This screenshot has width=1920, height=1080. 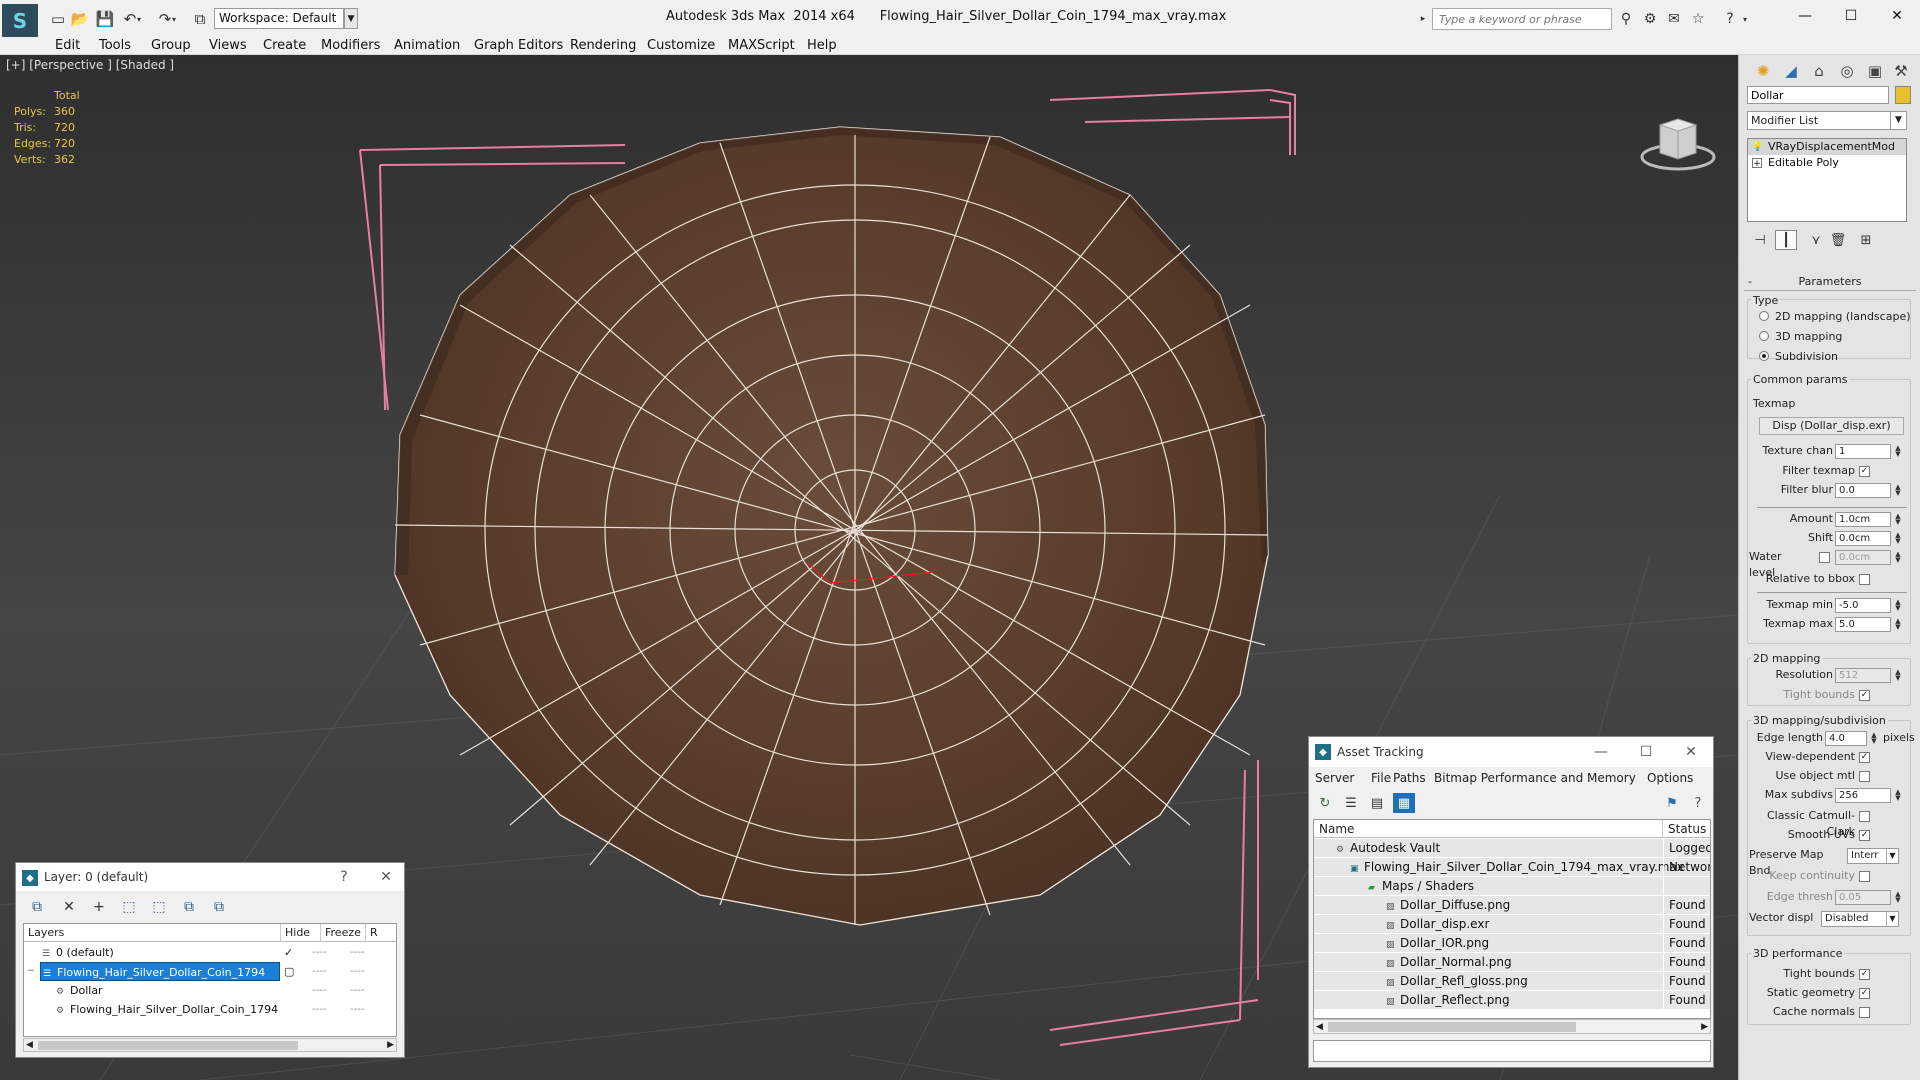 What do you see at coordinates (1798, 357) in the screenshot?
I see `radio-subdivision: Subdivision` at bounding box center [1798, 357].